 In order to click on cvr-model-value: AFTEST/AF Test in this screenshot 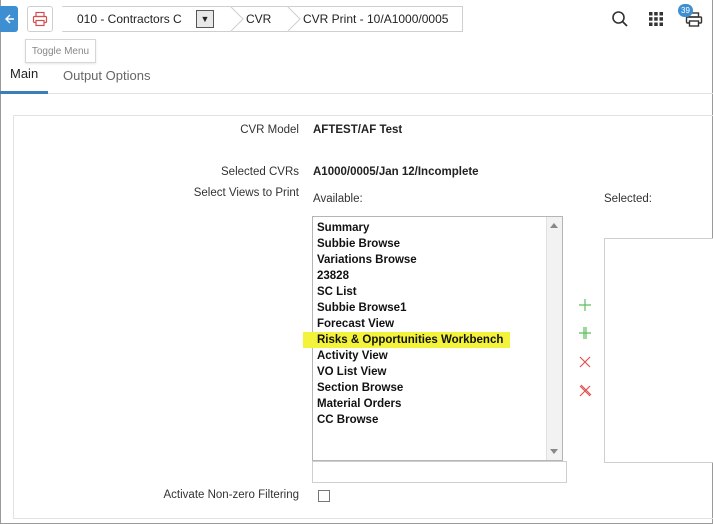, I will do `click(358, 130)`.